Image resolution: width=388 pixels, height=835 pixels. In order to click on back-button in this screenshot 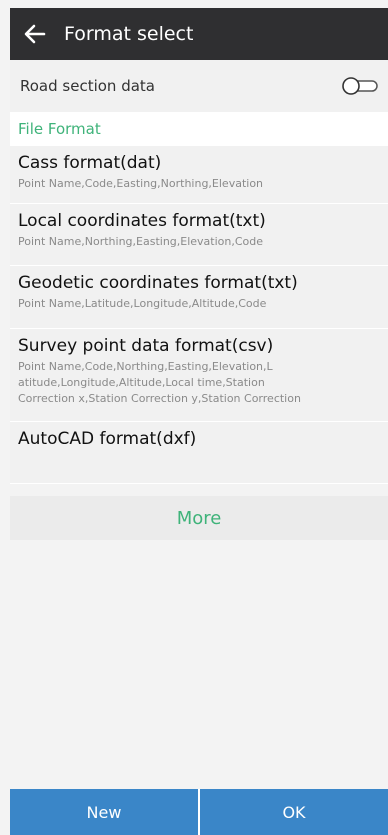, I will do `click(35, 34)`.